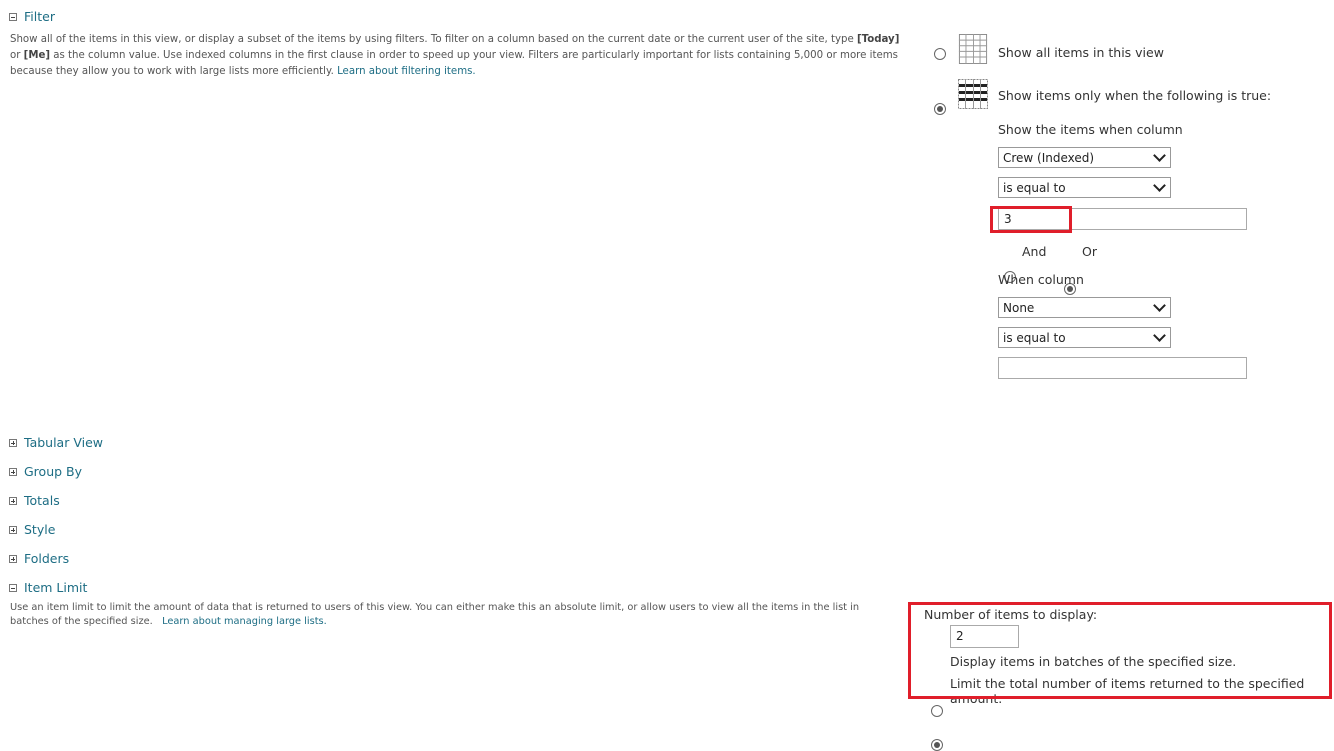  I want to click on filtered-table-icon, so click(973, 94).